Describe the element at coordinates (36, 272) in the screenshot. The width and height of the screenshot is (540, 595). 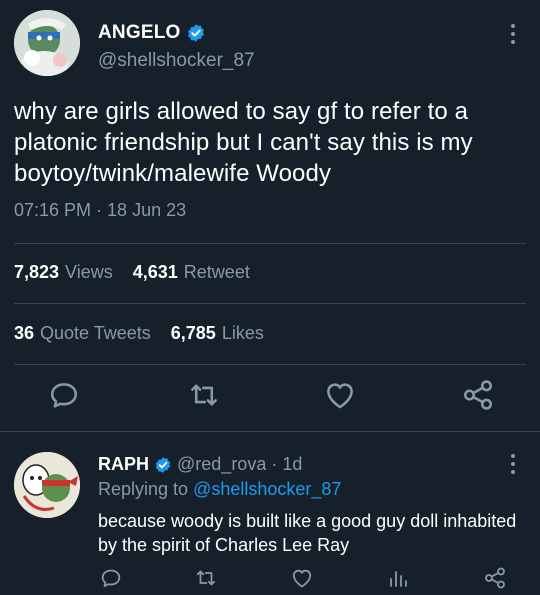
I see `views-count: 7,823` at that location.